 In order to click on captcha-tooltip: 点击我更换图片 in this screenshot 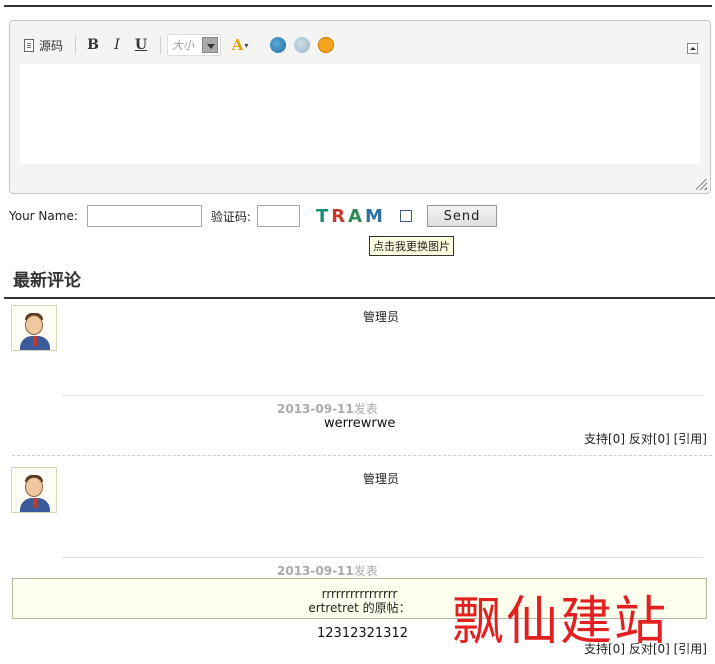, I will do `click(411, 246)`.